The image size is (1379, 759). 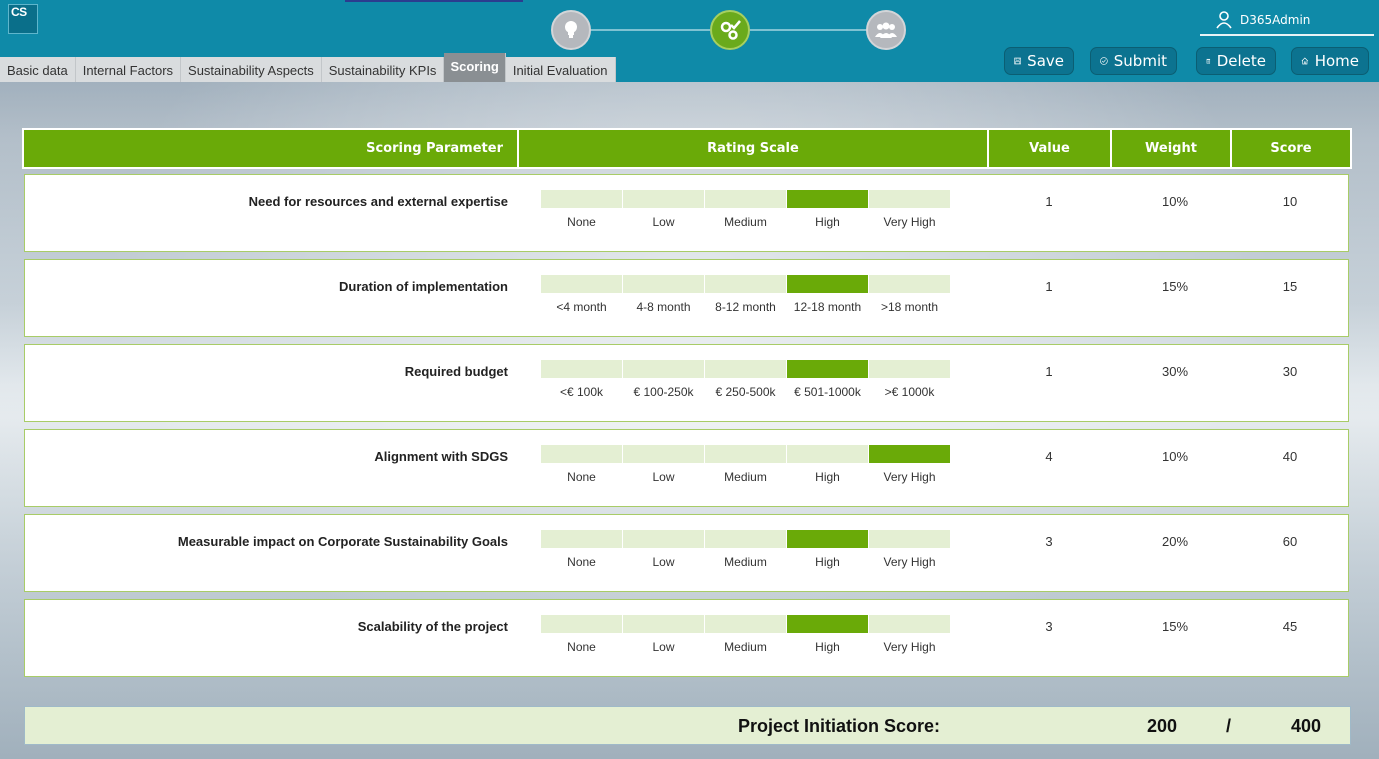 I want to click on home-icon, so click(x=1305, y=61).